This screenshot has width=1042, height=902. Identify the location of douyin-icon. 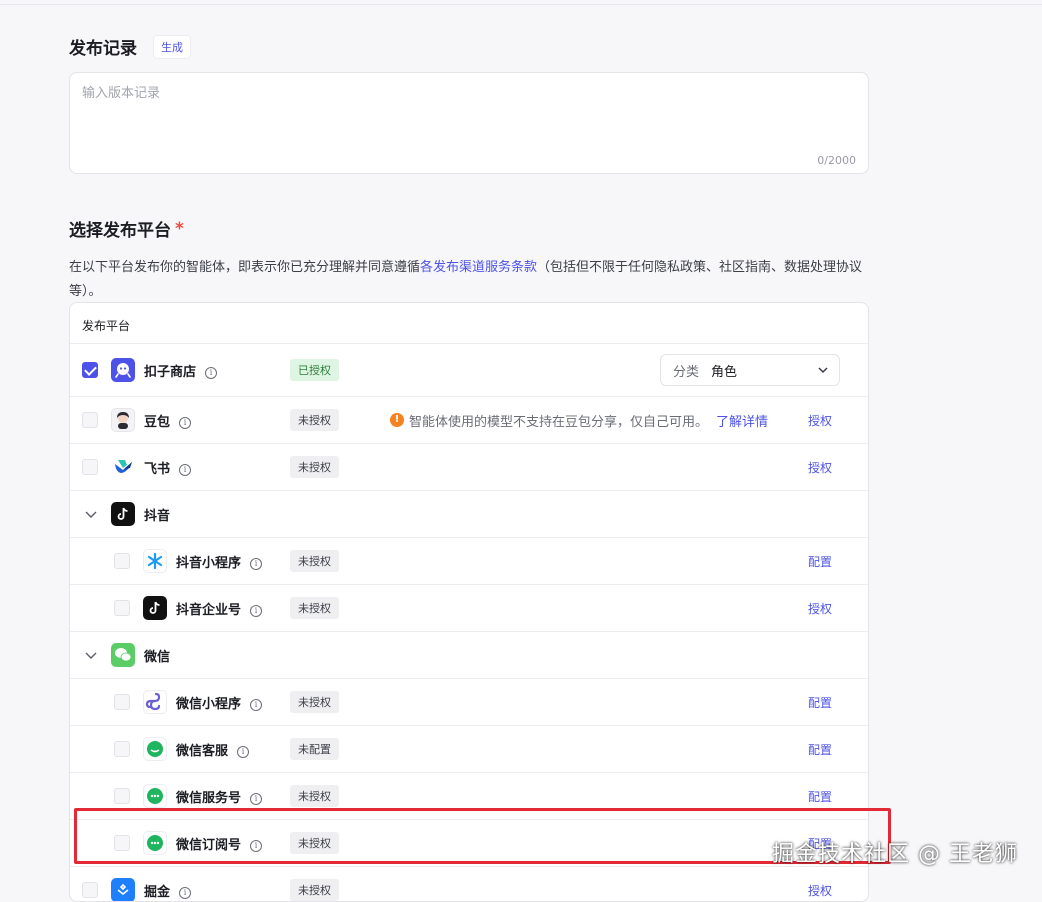
(123, 514).